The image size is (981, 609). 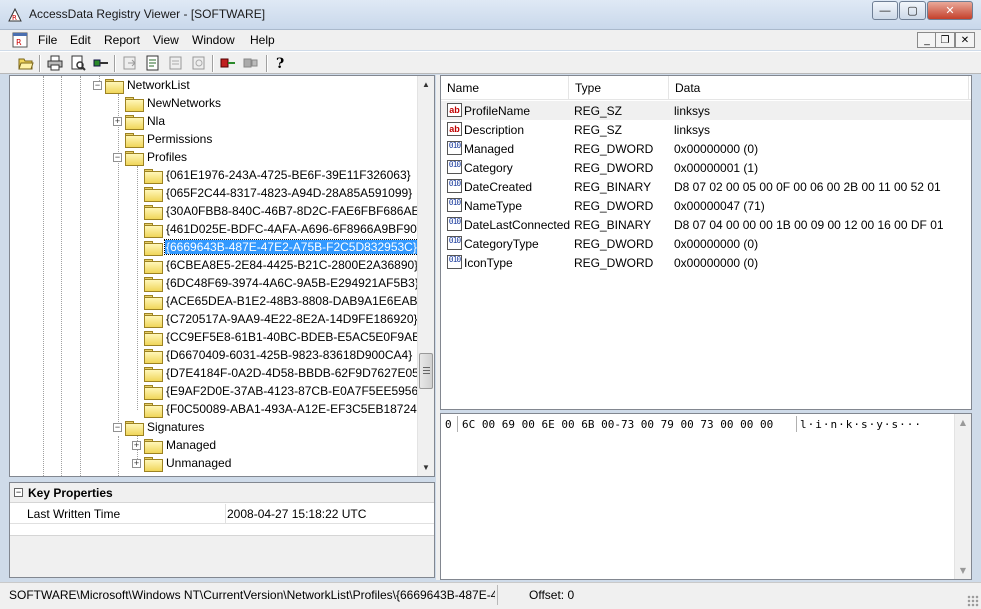 What do you see at coordinates (292, 265) in the screenshot?
I see `tree-node-label: {6CBEA8E5-2E84-4425-B21C-2800E2A36890}` at bounding box center [292, 265].